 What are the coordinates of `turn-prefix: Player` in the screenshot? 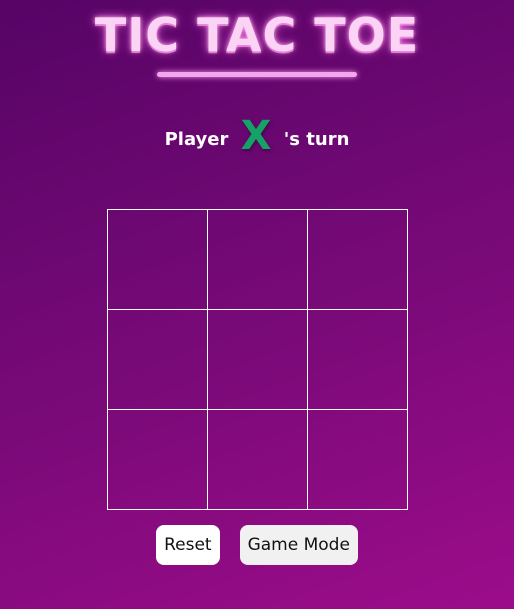 It's located at (196, 139).